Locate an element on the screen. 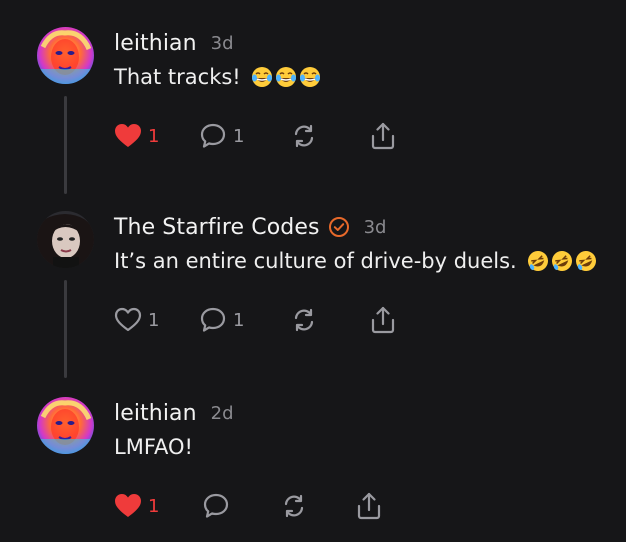  comment-header: leithian 2d is located at coordinates (174, 413).